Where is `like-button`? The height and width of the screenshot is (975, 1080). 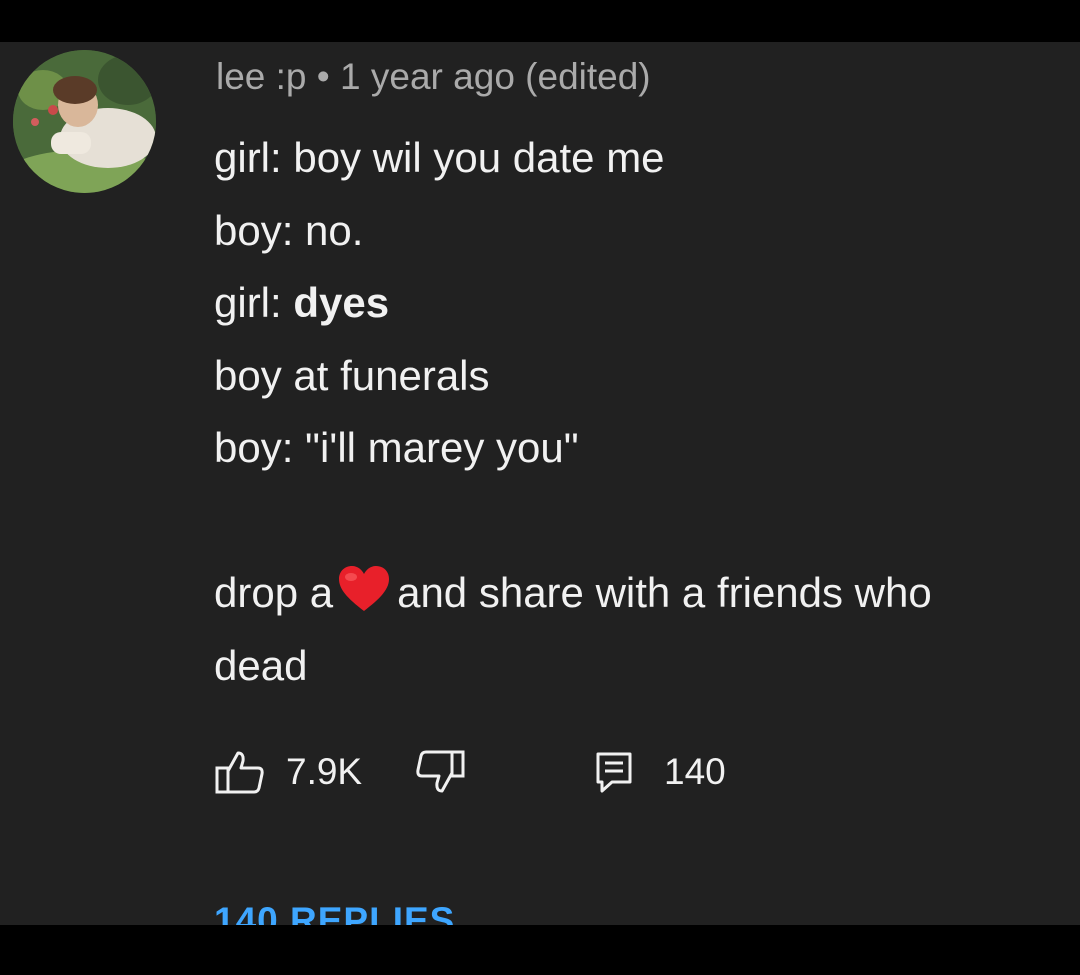 like-button is located at coordinates (240, 772).